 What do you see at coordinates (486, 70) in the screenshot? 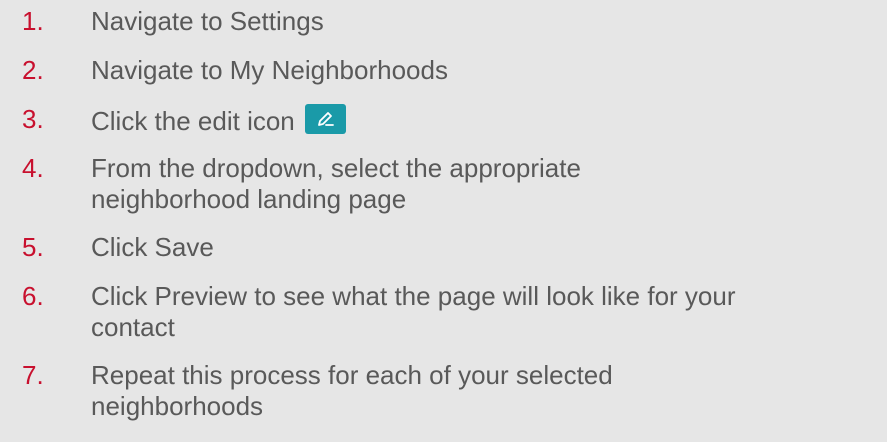
I see `step-text: Navigate to My Neighborhoods` at bounding box center [486, 70].